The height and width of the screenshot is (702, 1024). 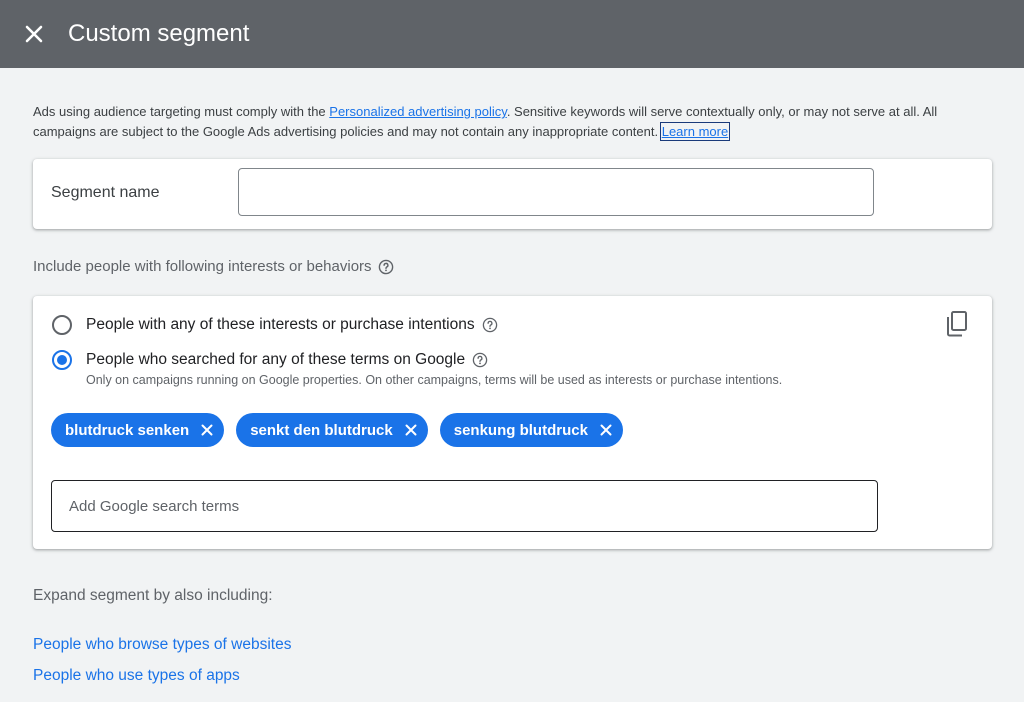 I want to click on header-bar: Custom segment, so click(x=512, y=34).